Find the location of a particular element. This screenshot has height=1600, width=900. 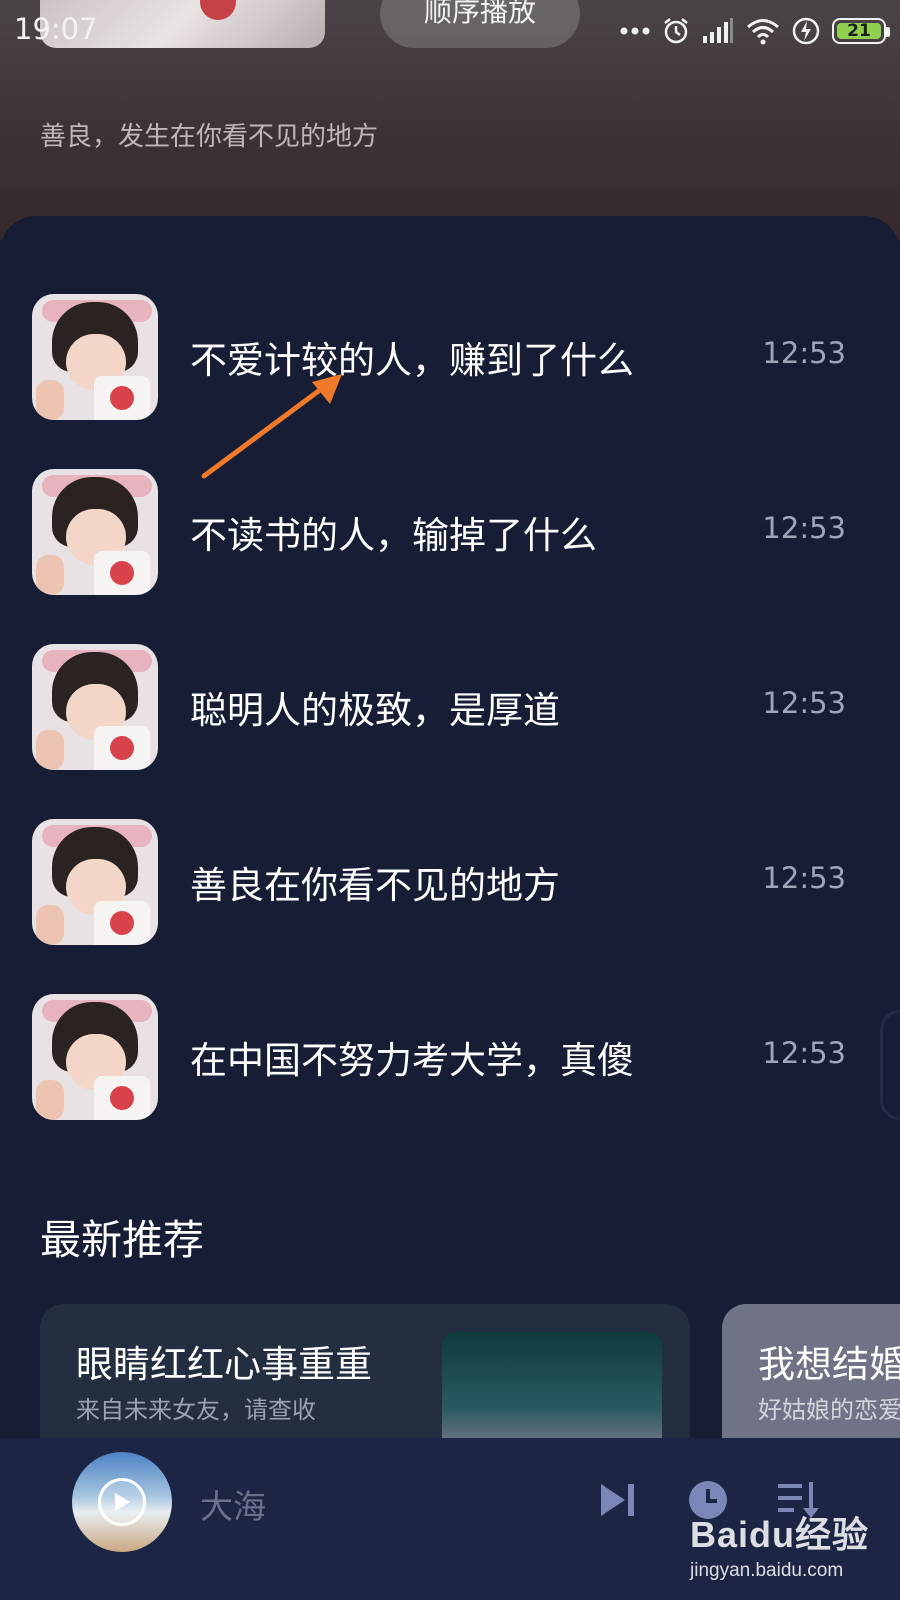

watermark-logo: Baidu经验 is located at coordinates (780, 1534).